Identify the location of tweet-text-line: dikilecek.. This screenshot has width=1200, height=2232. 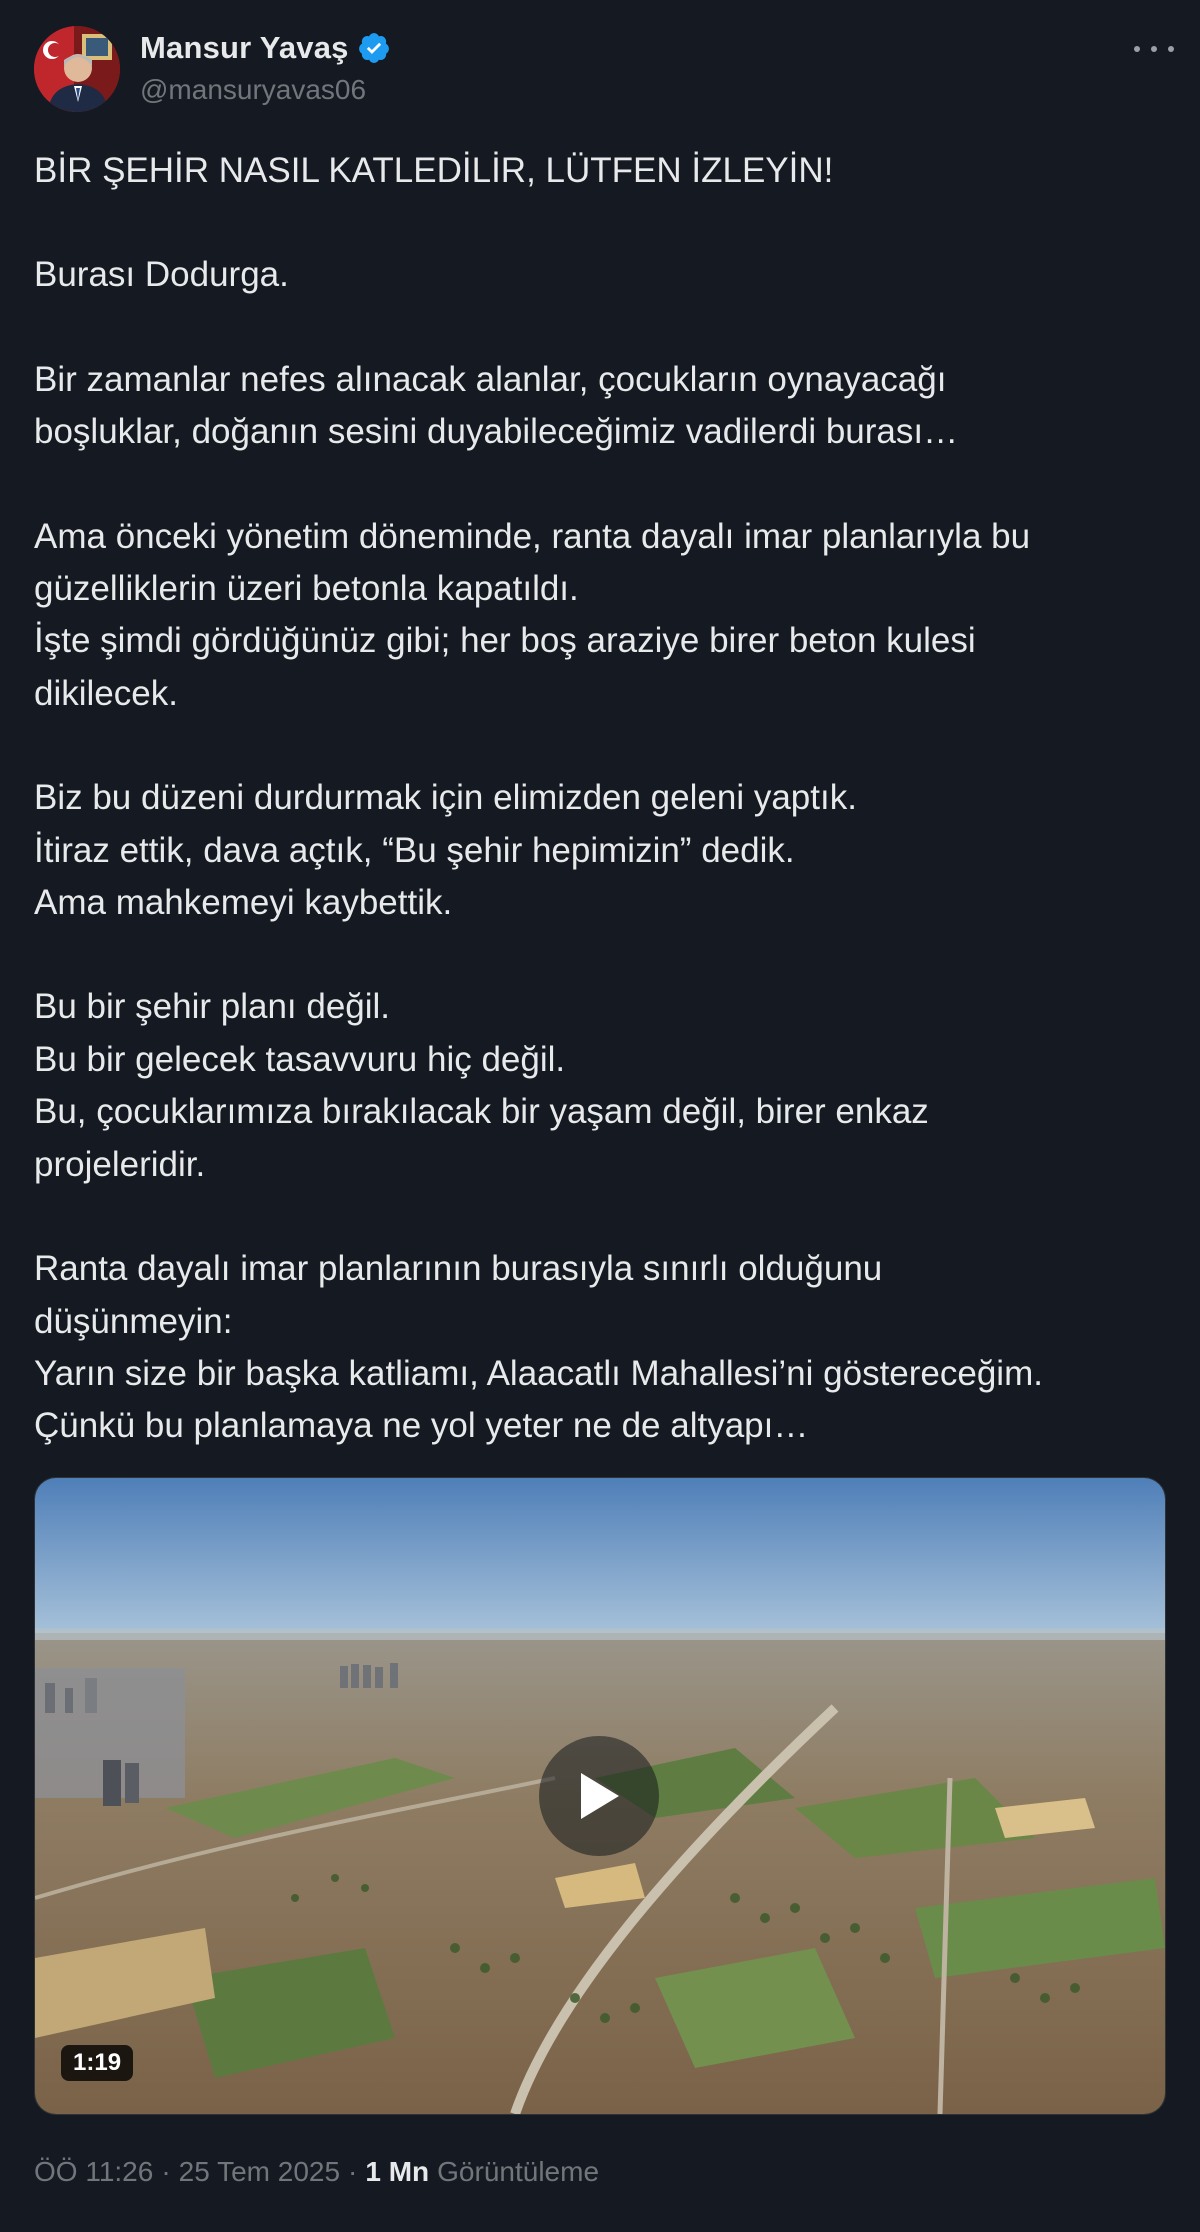
(106, 693).